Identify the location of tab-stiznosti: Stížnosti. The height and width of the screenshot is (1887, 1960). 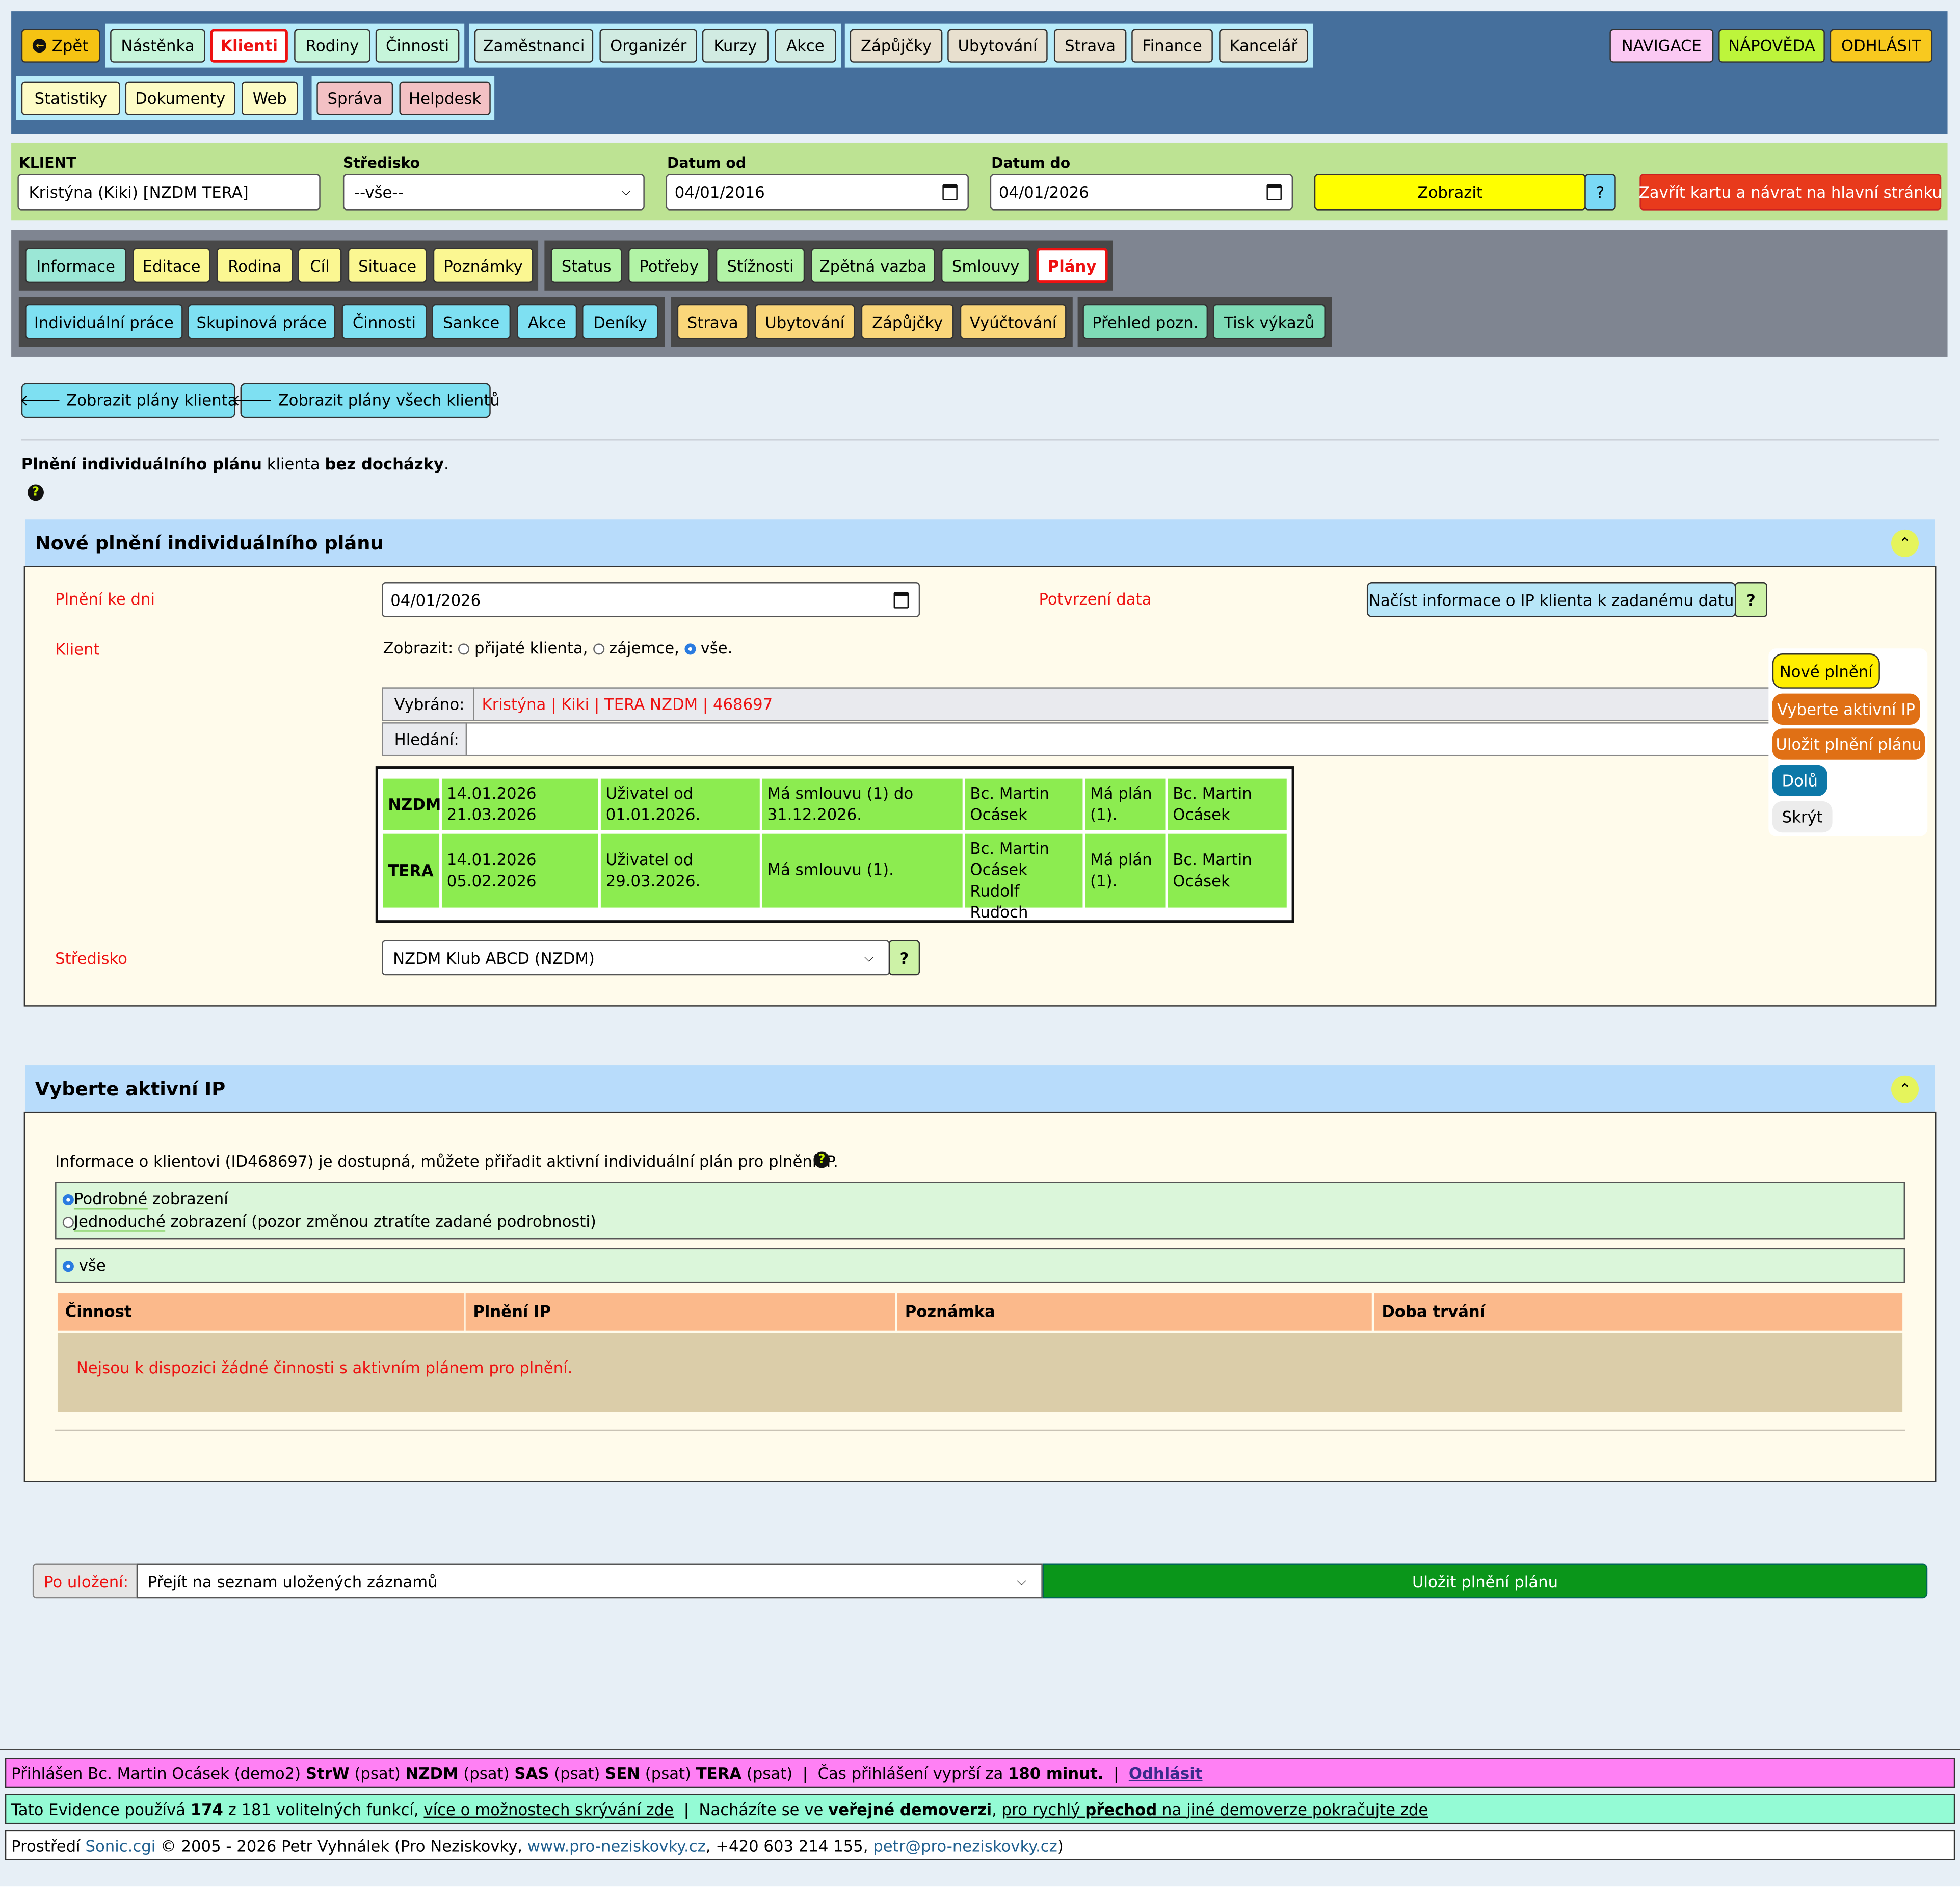
(760, 265).